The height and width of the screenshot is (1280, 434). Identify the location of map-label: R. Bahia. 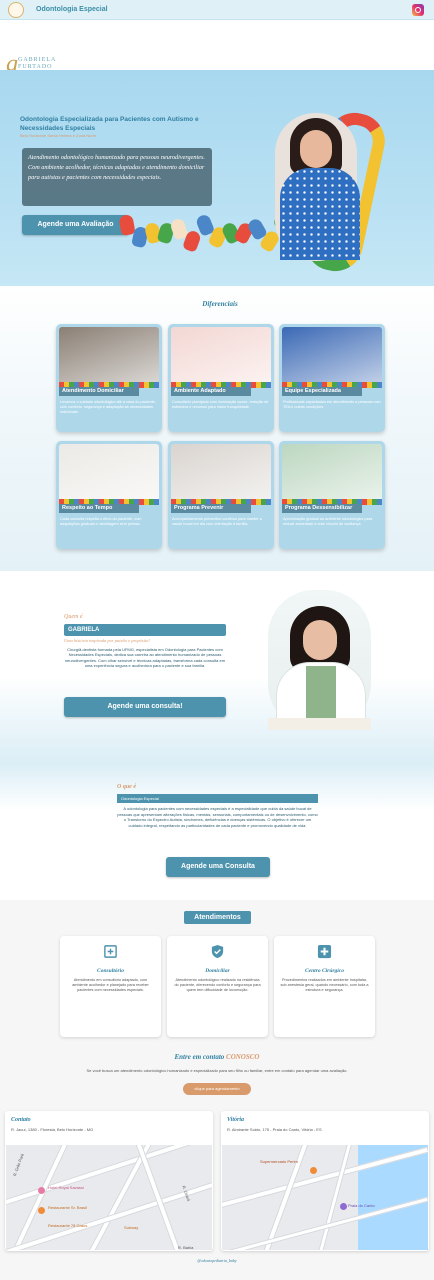
(186, 1247).